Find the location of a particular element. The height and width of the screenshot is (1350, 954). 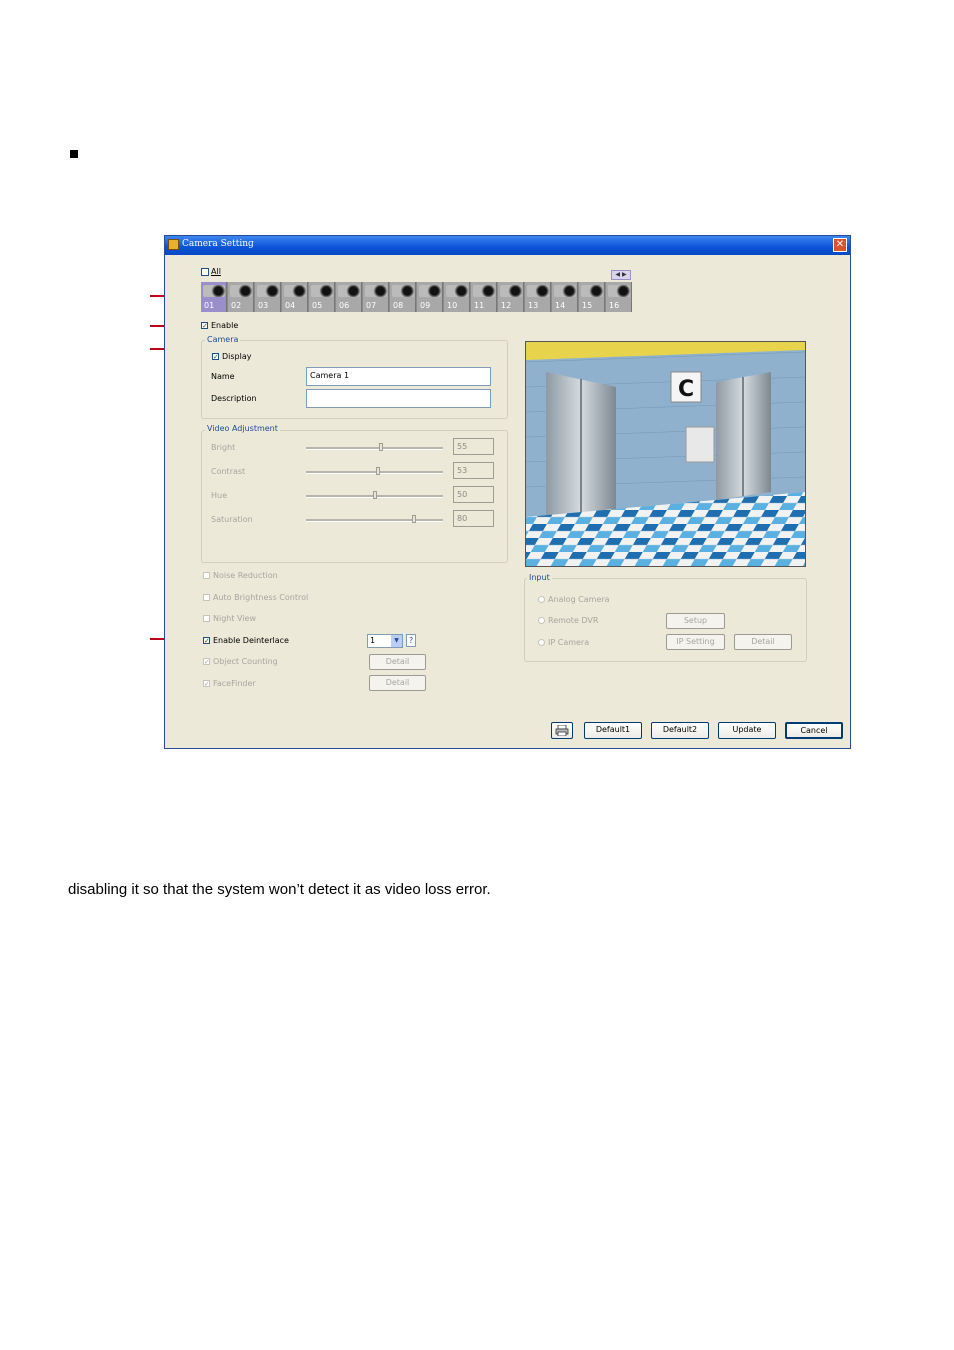

camera-number: 02 is located at coordinates (236, 305).